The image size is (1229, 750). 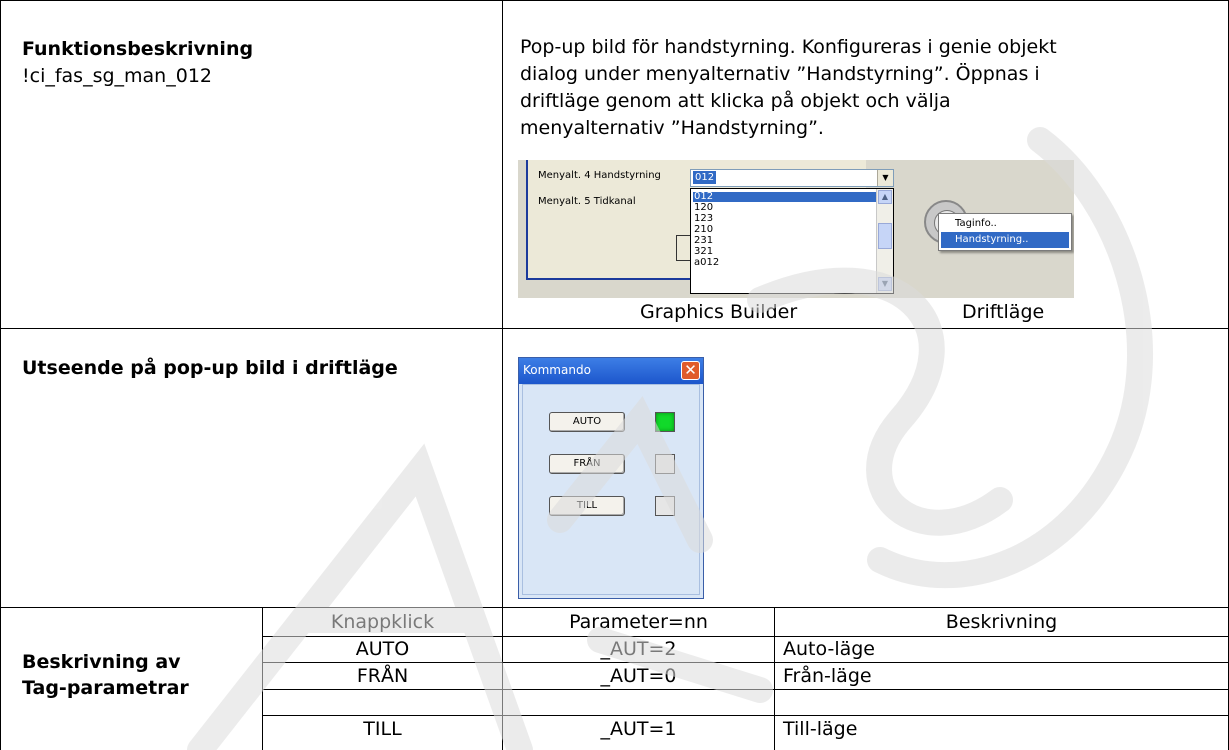 What do you see at coordinates (885, 284) in the screenshot?
I see `scroll-down-icon: ▼` at bounding box center [885, 284].